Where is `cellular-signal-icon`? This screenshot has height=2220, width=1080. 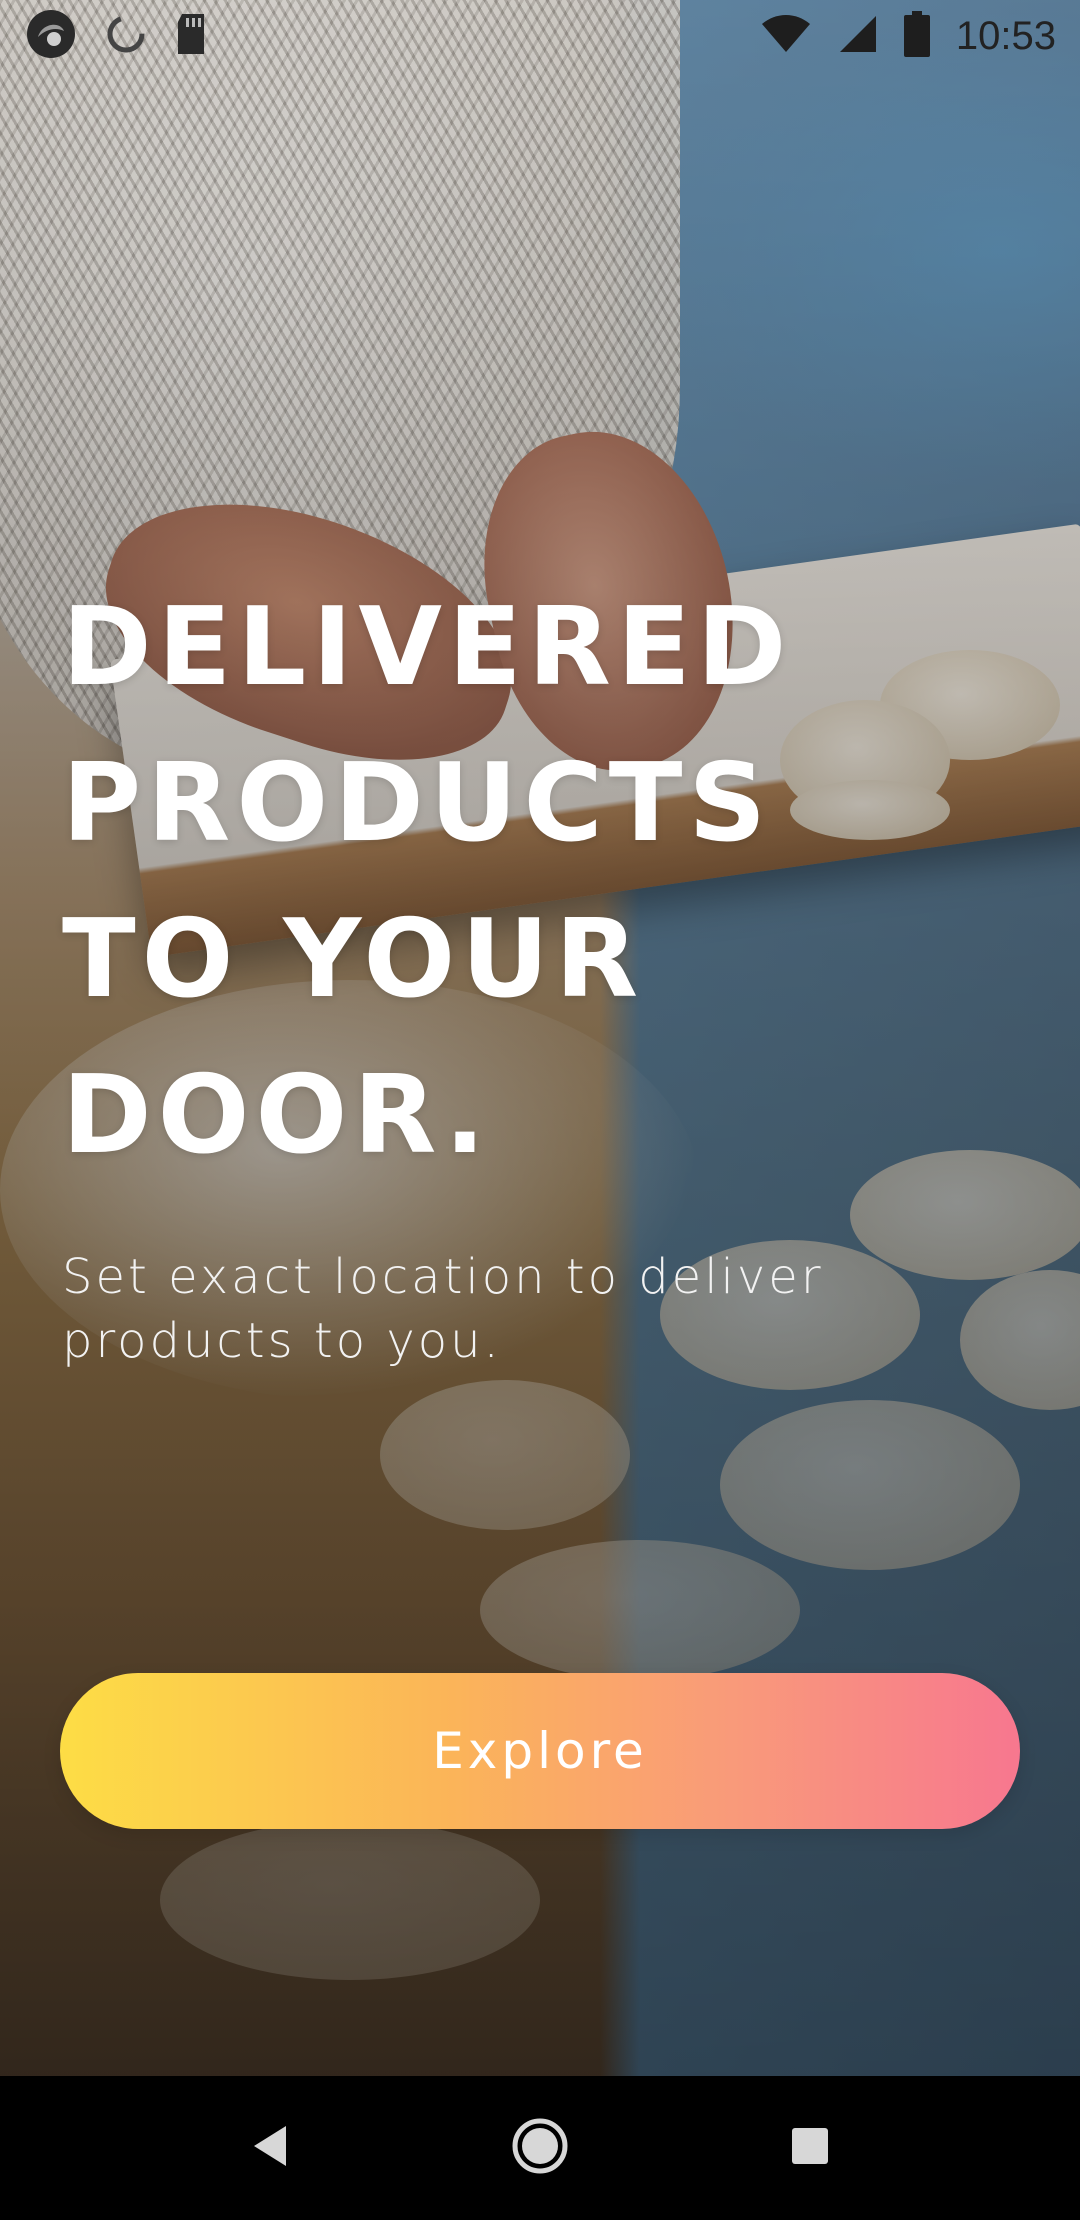 cellular-signal-icon is located at coordinates (858, 36).